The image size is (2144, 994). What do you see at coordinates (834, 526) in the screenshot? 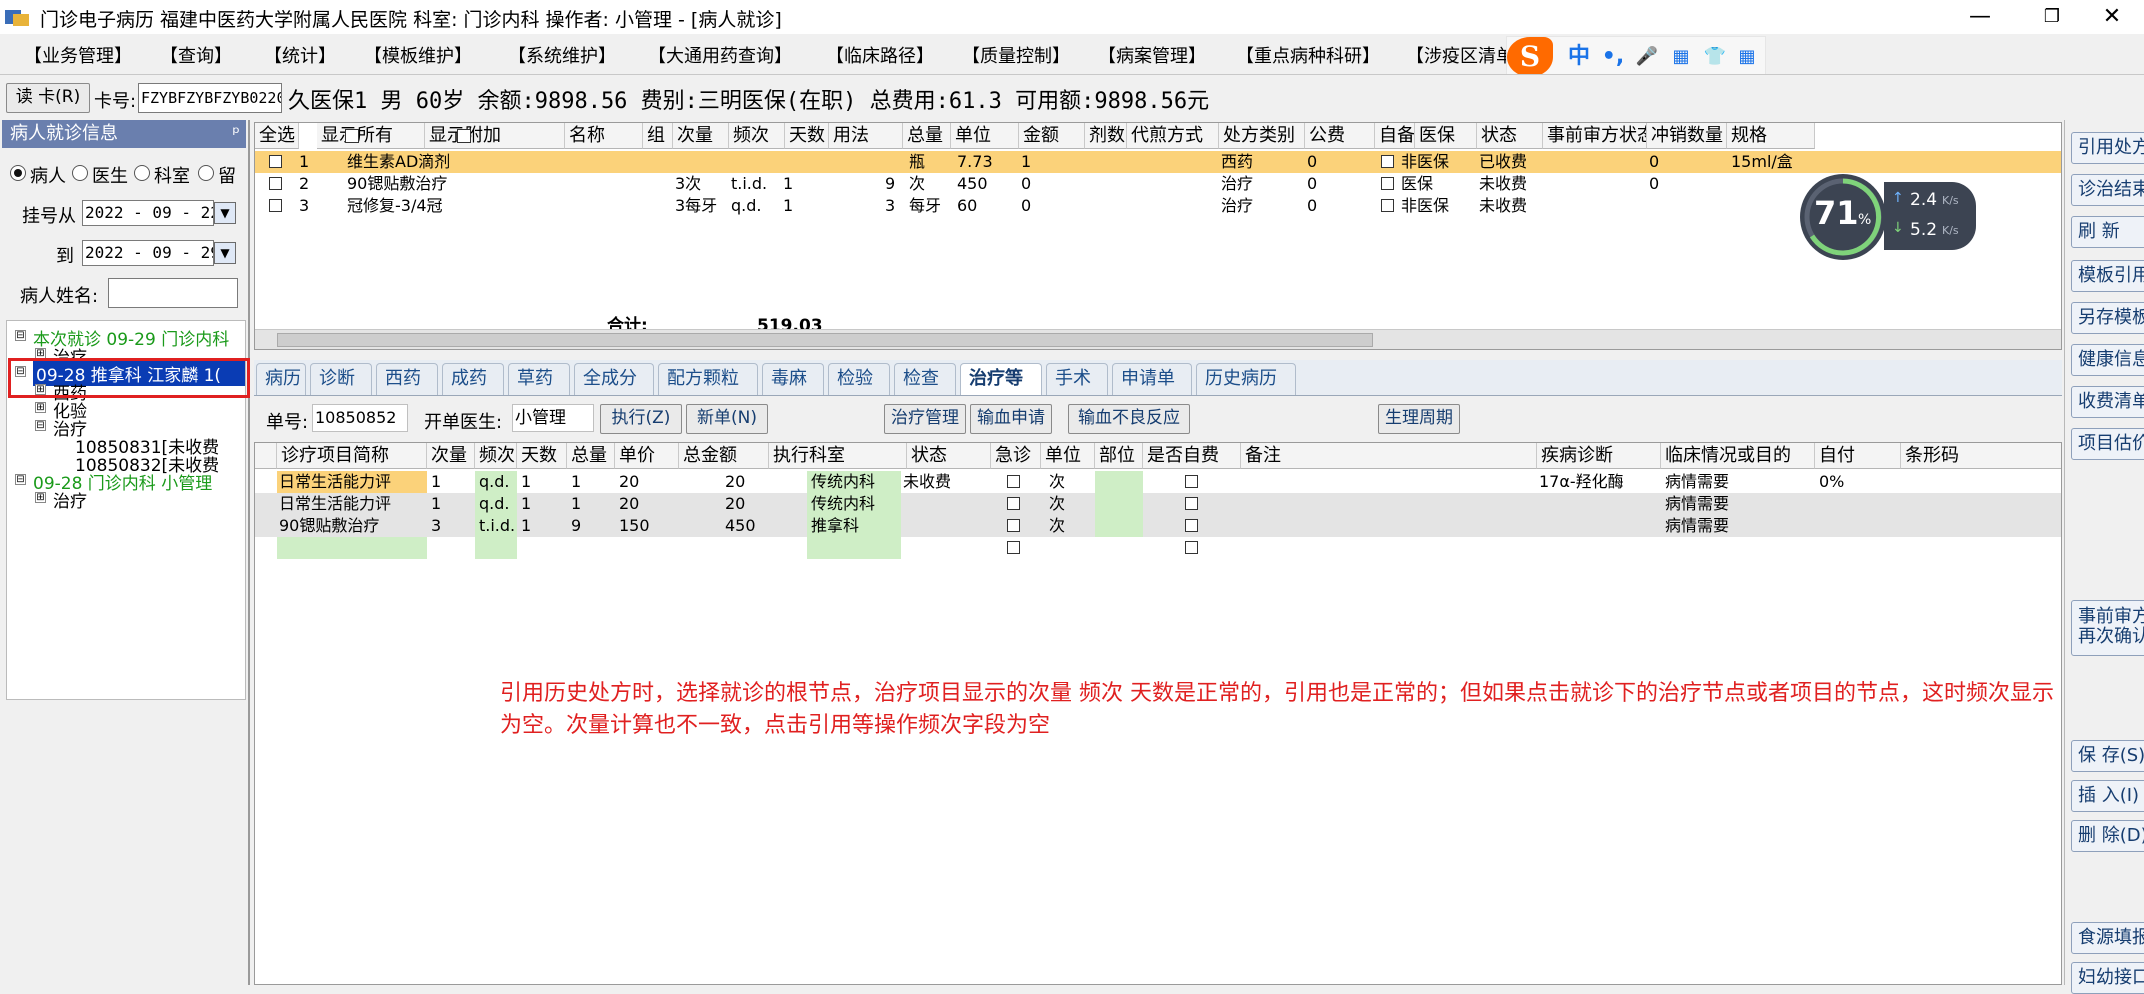
I see `grid-cell: 推拿科` at bounding box center [834, 526].